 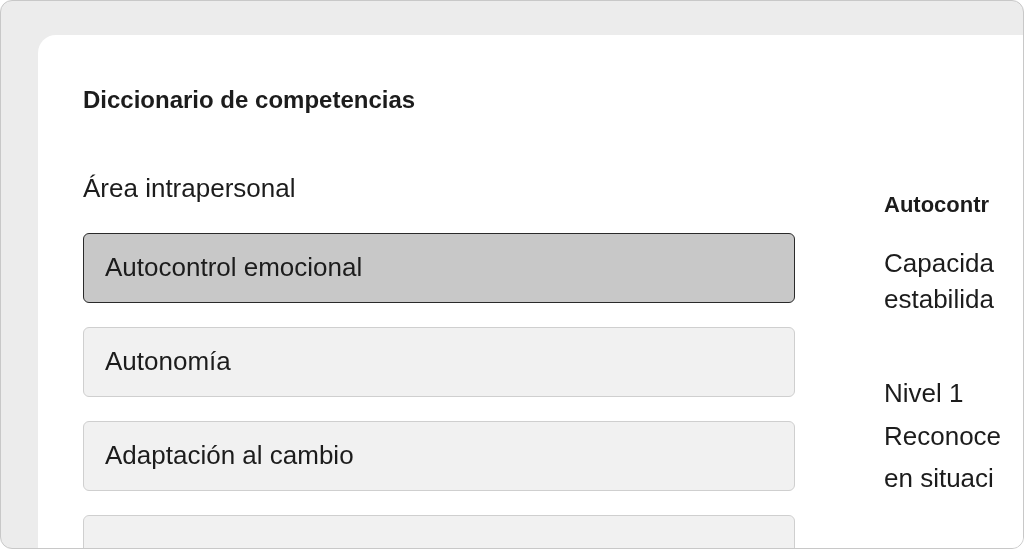 What do you see at coordinates (439, 362) in the screenshot?
I see `competency-item: Autonomía` at bounding box center [439, 362].